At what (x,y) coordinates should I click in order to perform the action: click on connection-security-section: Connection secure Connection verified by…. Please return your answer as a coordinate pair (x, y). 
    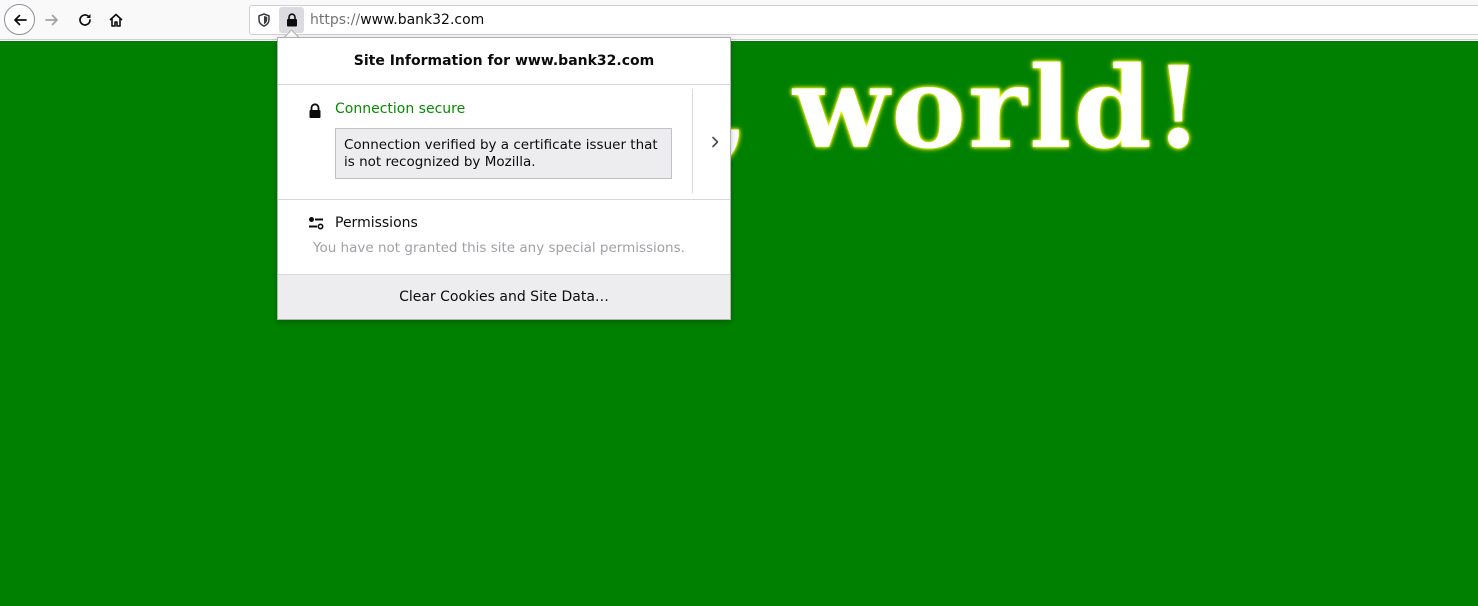
    Looking at the image, I should click on (504, 142).